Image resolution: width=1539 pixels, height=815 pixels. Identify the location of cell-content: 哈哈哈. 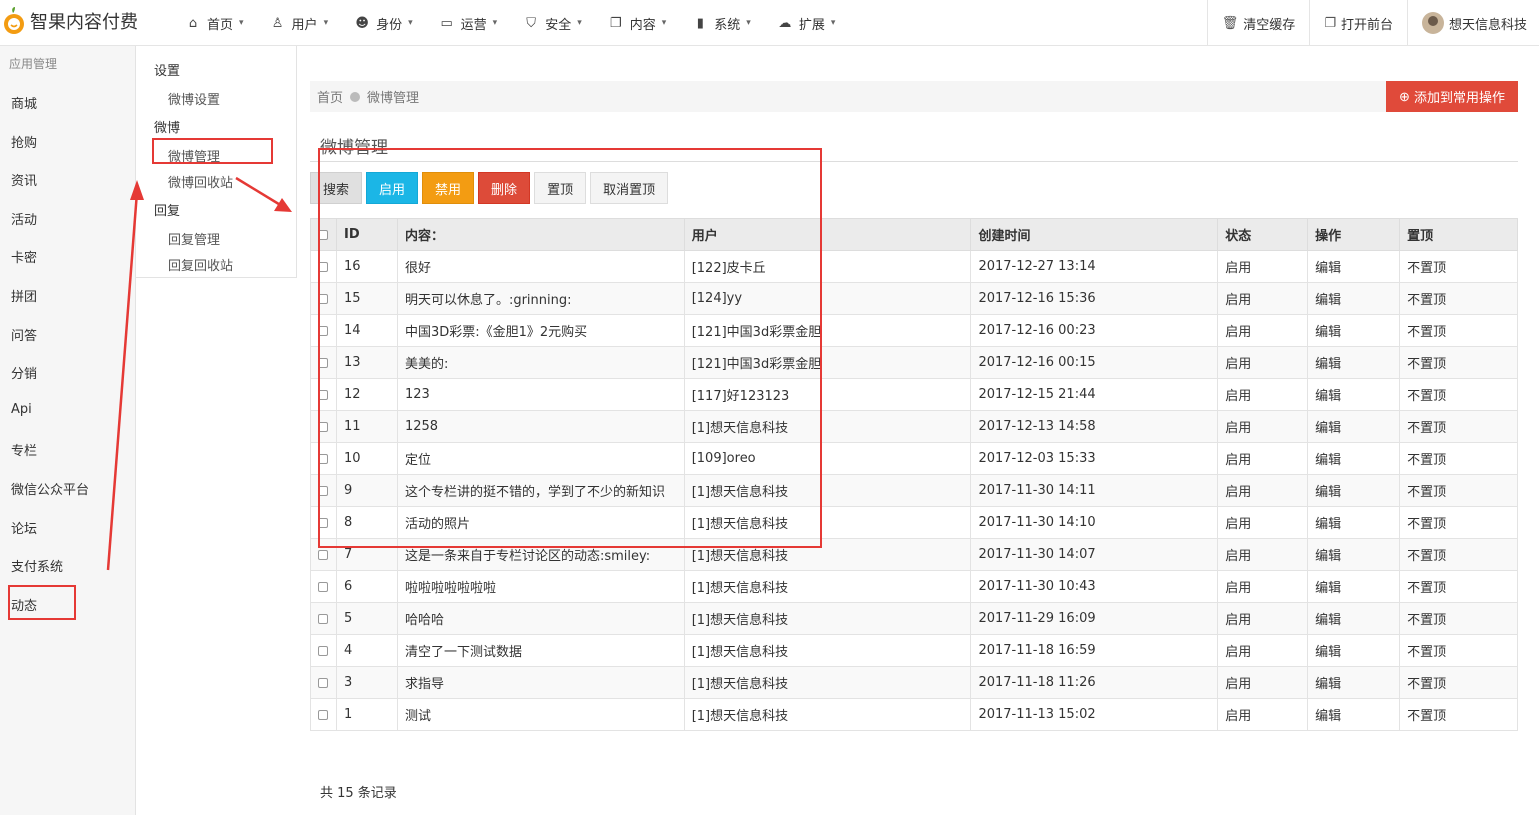
(540, 618).